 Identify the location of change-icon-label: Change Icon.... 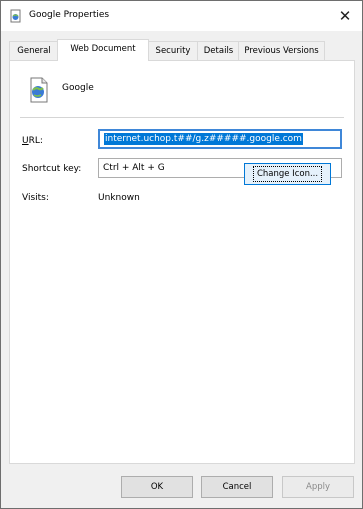
(287, 174).